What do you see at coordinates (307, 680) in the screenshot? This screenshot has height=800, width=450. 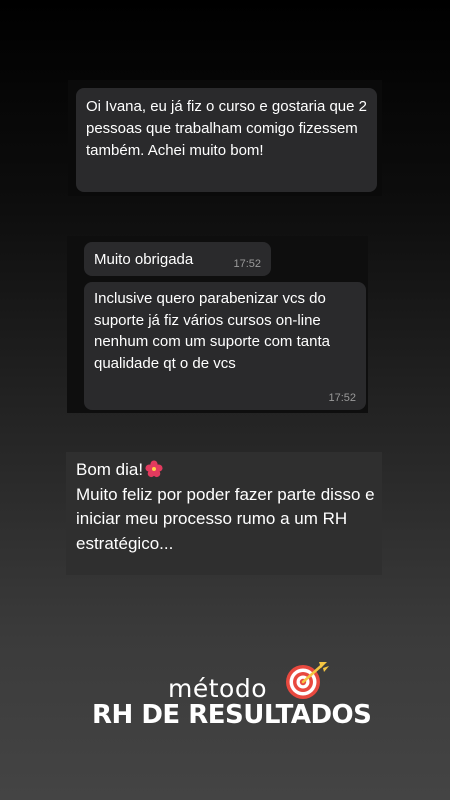 I see `target-arrow-icon` at bounding box center [307, 680].